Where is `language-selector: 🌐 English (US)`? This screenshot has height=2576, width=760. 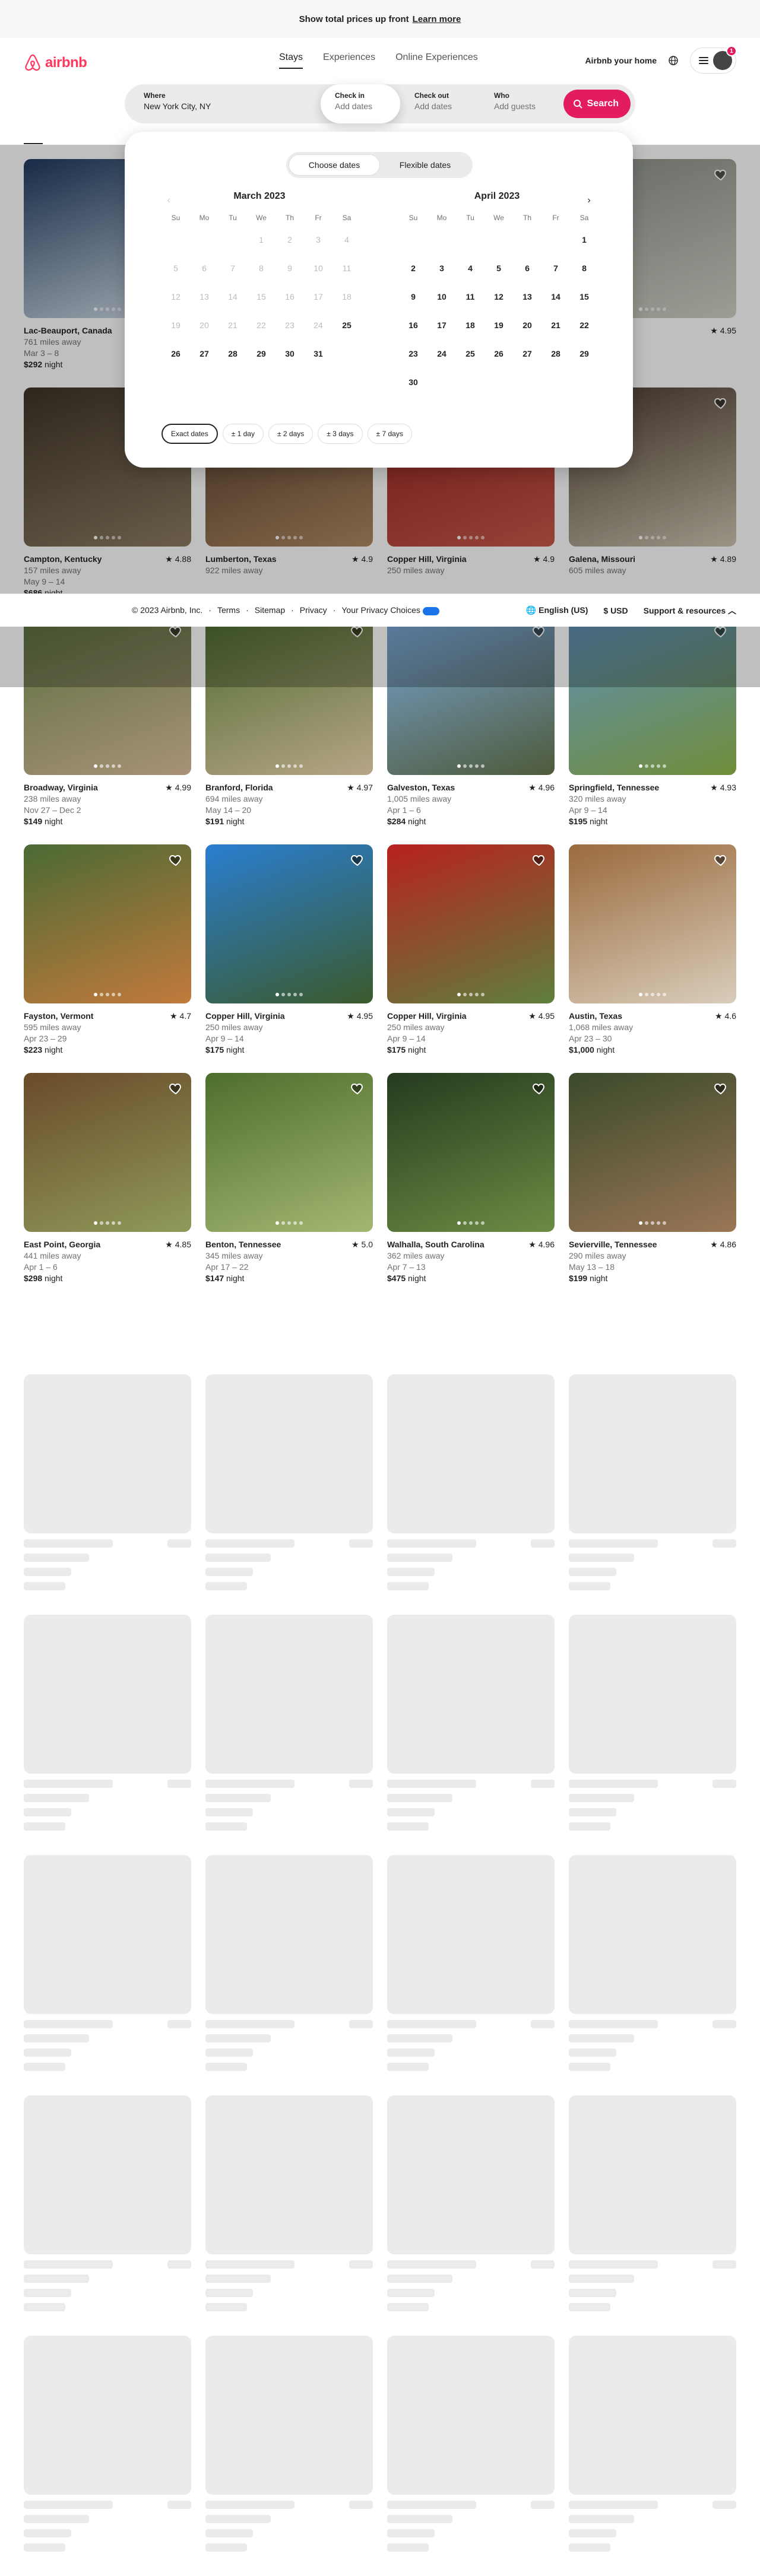 language-selector: 🌐 English (US) is located at coordinates (557, 610).